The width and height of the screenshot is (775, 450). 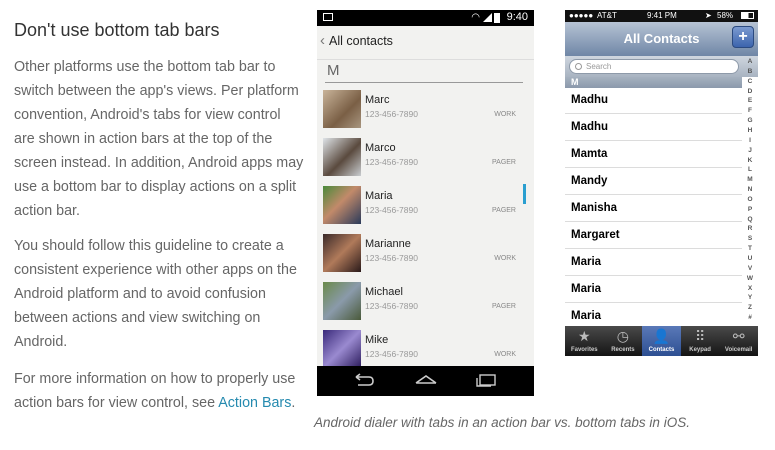 What do you see at coordinates (322, 40) in the screenshot?
I see `back-chevron-icon: ‹` at bounding box center [322, 40].